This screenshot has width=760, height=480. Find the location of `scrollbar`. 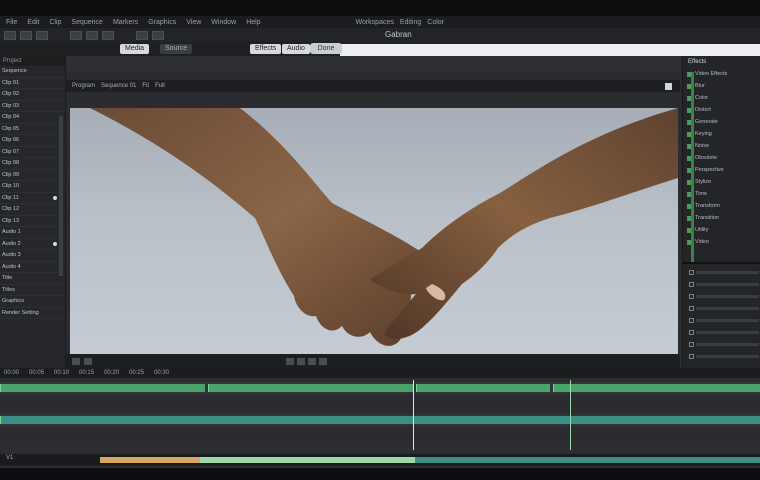

scrollbar is located at coordinates (61, 196).